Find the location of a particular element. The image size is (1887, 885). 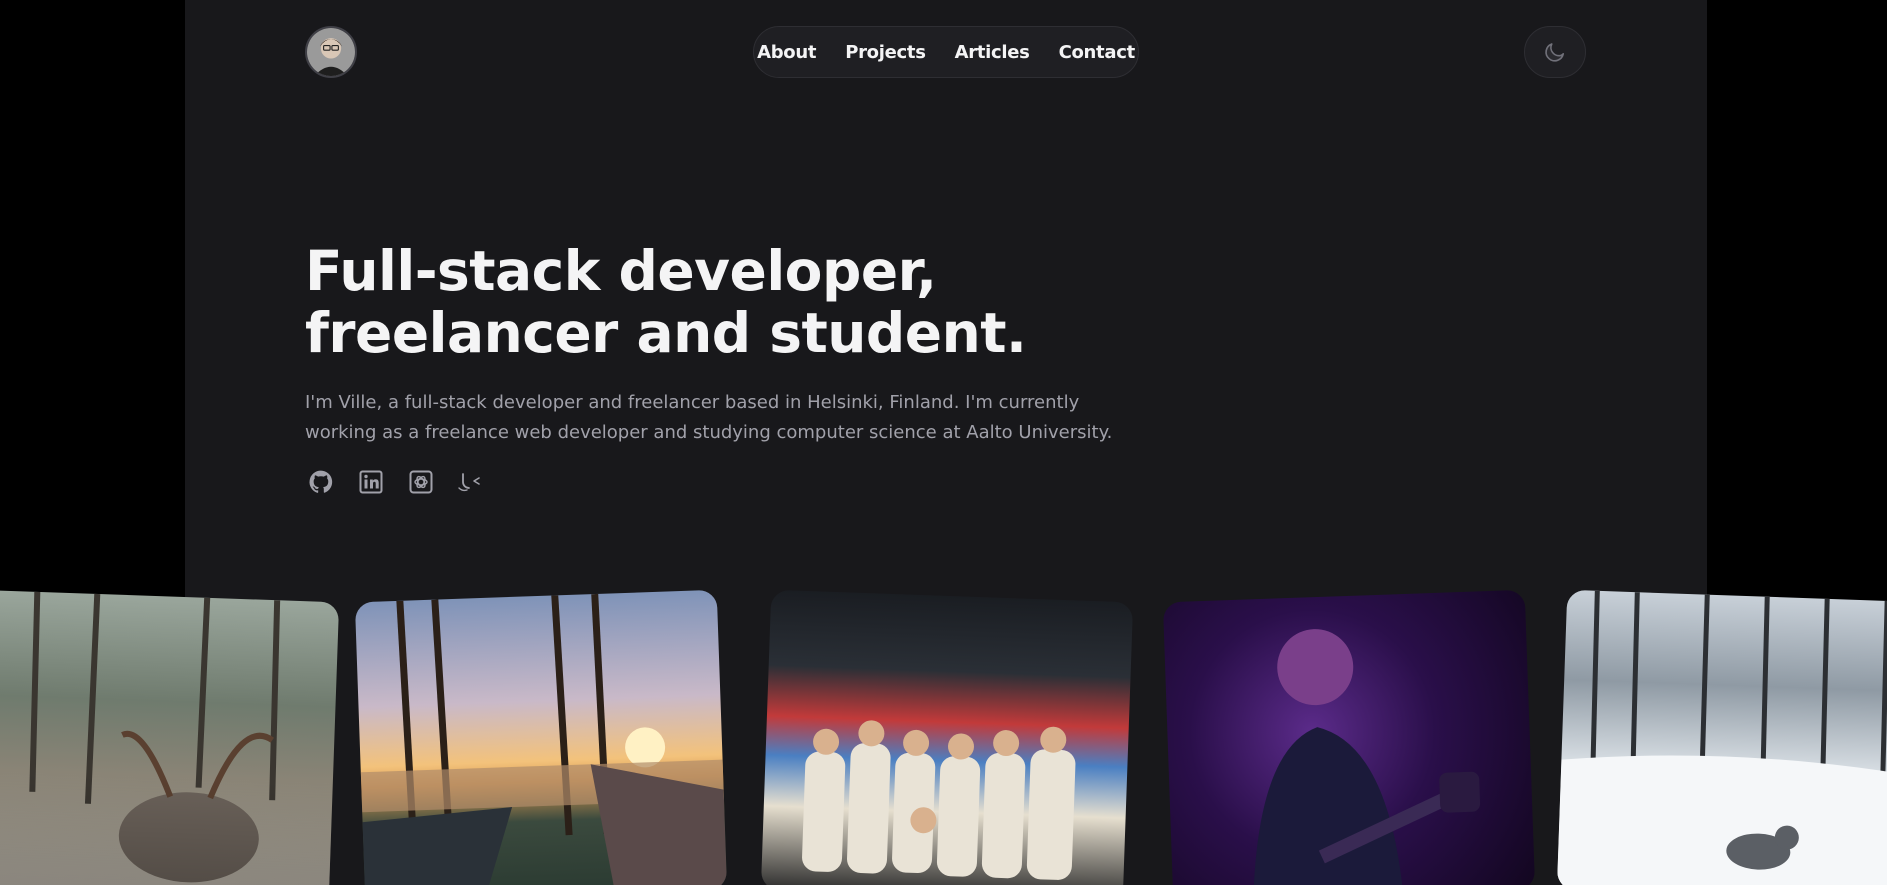

main-nav: About Projects Articles Contact is located at coordinates (946, 52).